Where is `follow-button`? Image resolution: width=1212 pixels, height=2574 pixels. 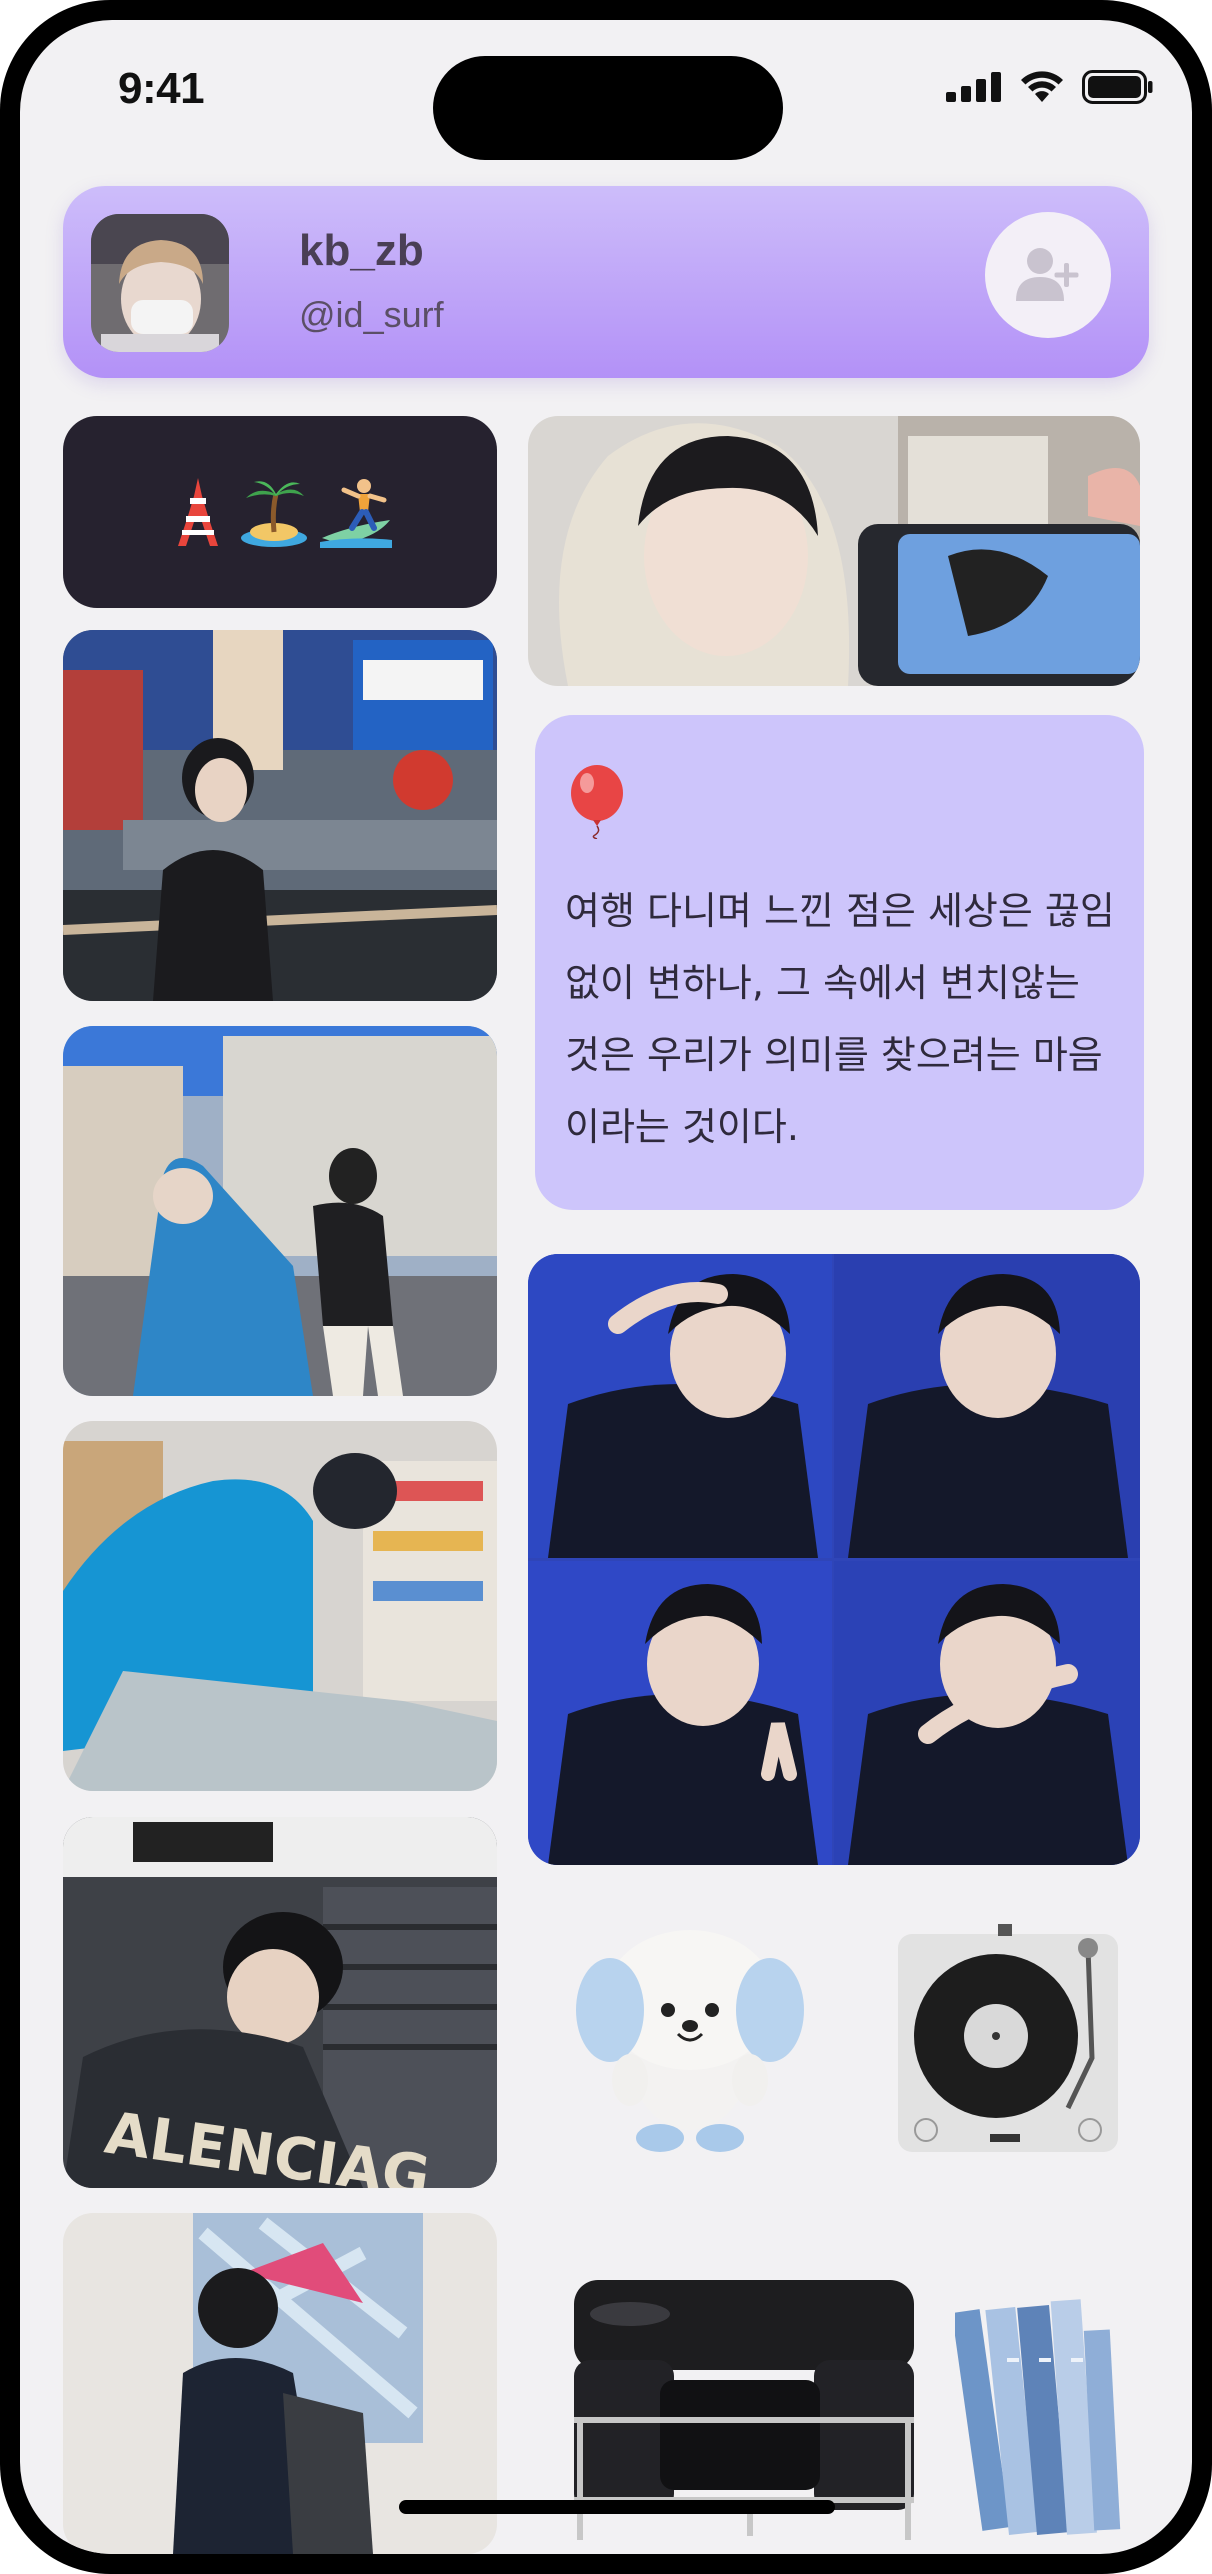
follow-button is located at coordinates (1048, 275).